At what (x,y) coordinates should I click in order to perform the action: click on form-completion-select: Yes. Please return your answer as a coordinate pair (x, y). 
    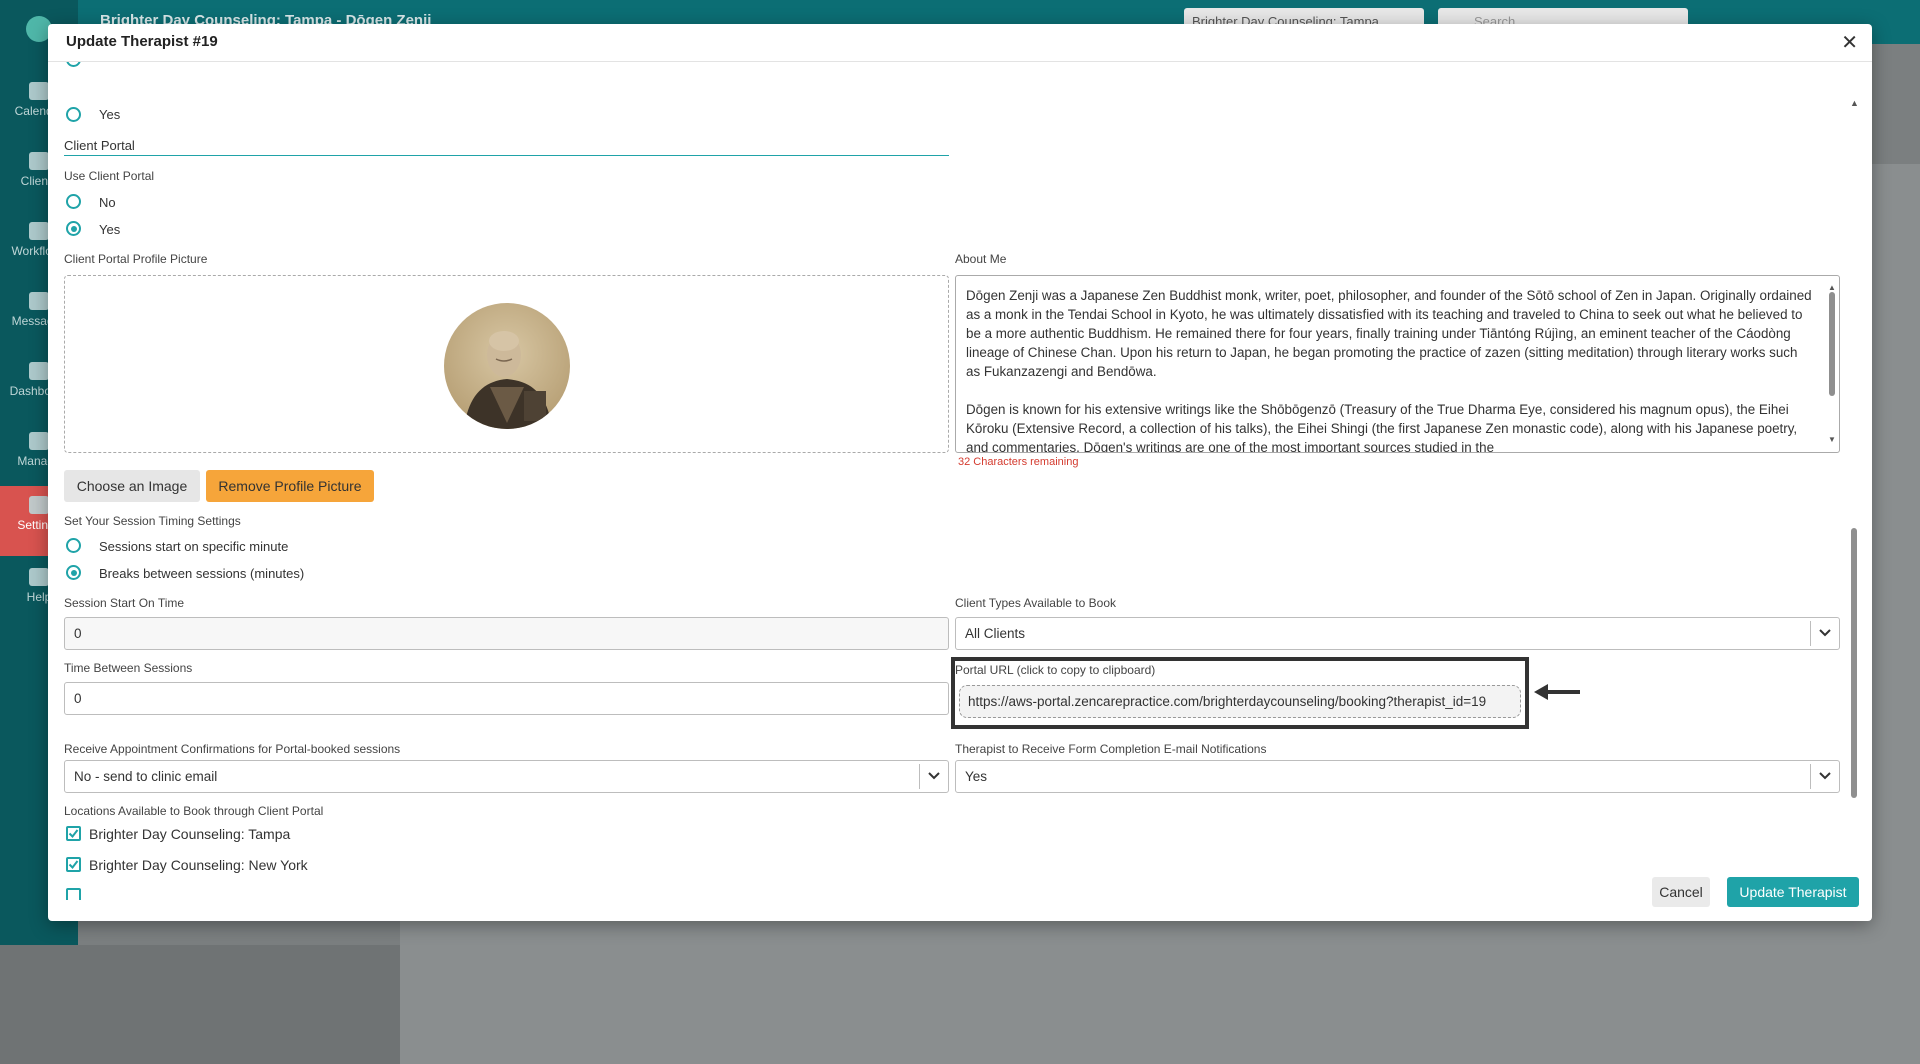
    Looking at the image, I should click on (1397, 776).